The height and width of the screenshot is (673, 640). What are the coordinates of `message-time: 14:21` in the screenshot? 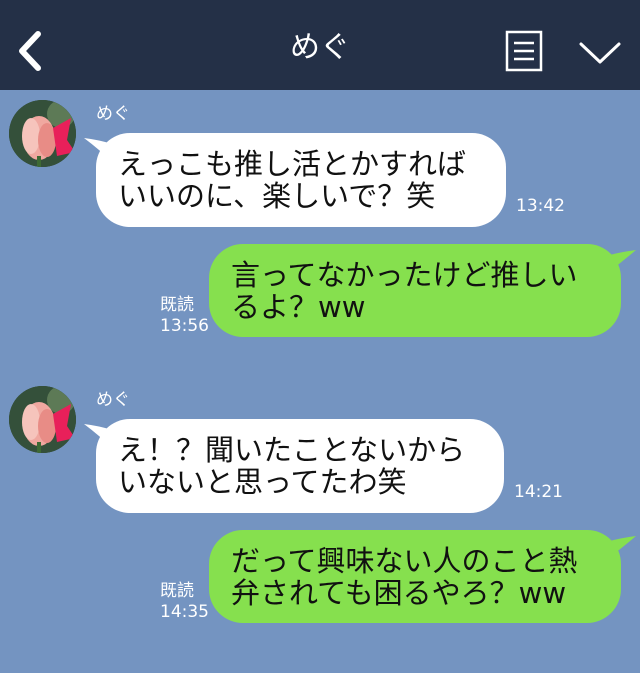 It's located at (538, 492).